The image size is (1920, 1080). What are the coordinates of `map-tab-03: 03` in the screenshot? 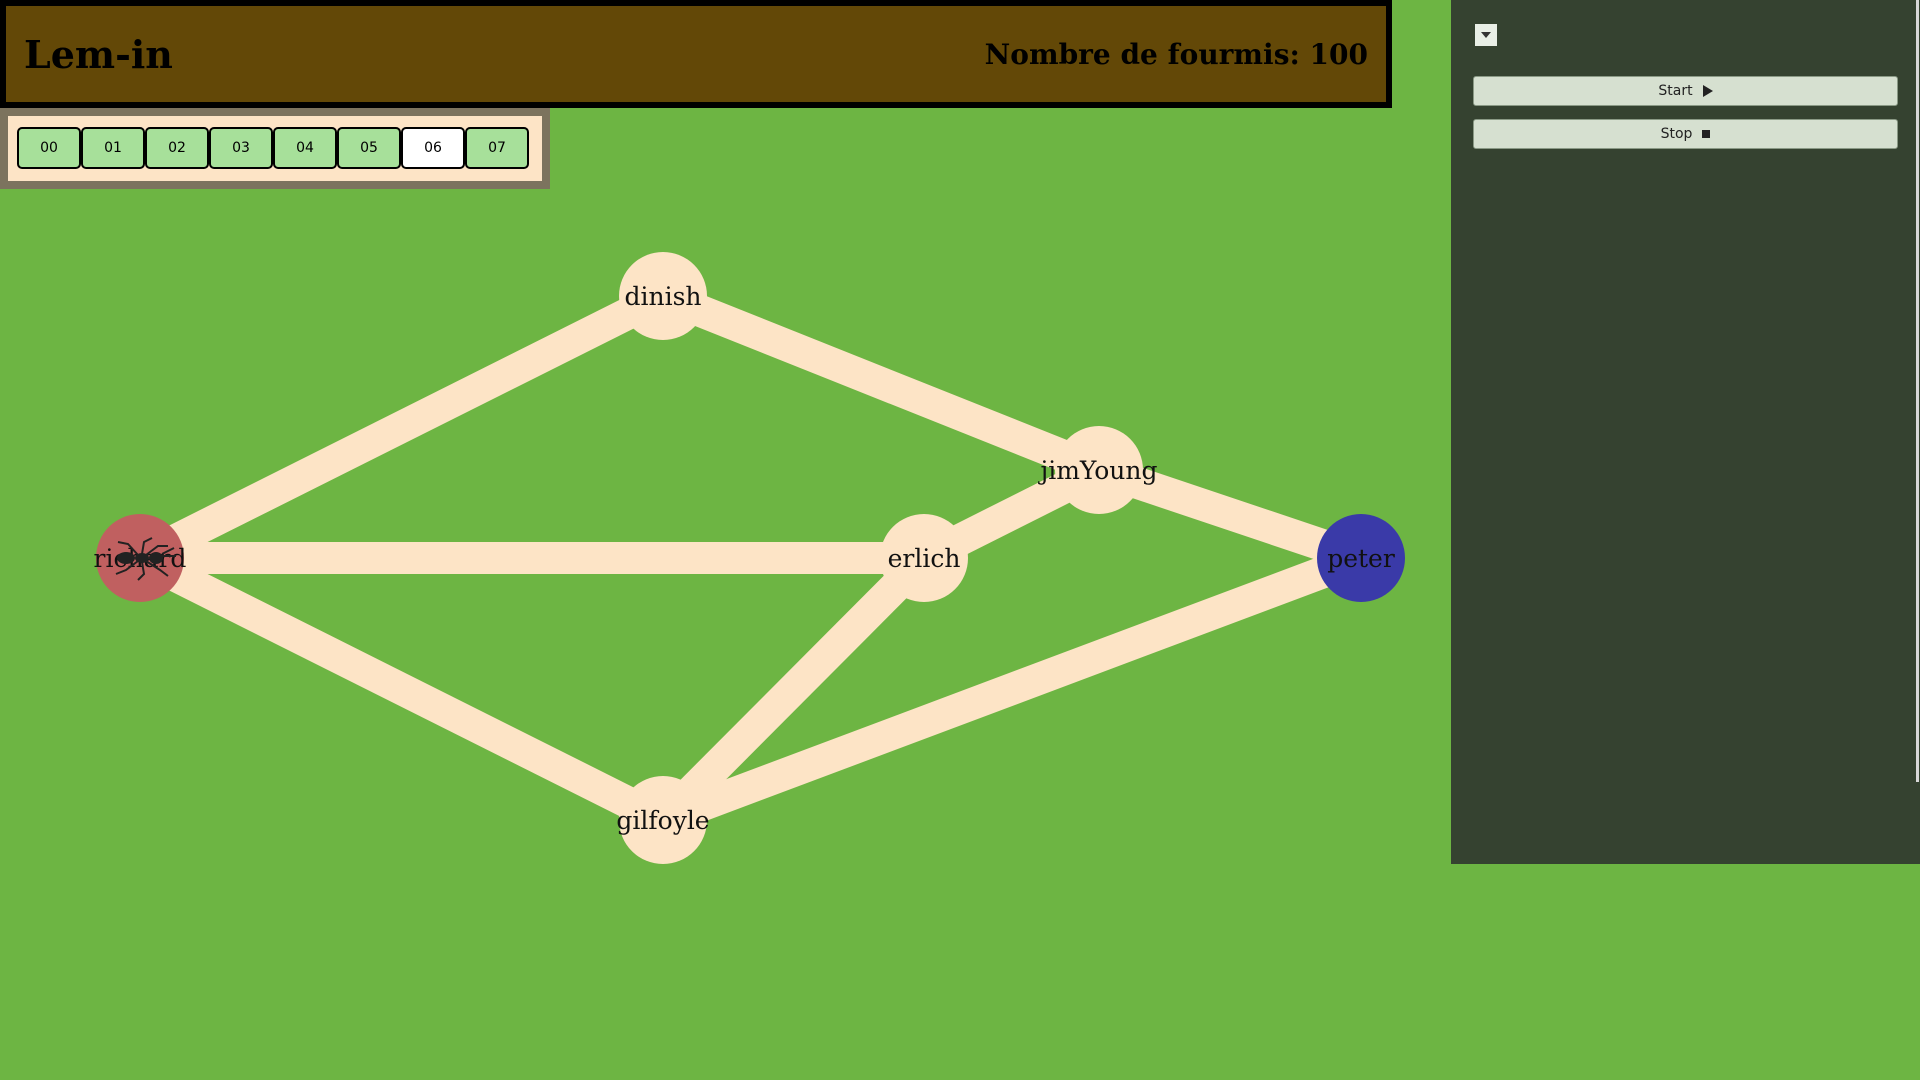 It's located at (241, 148).